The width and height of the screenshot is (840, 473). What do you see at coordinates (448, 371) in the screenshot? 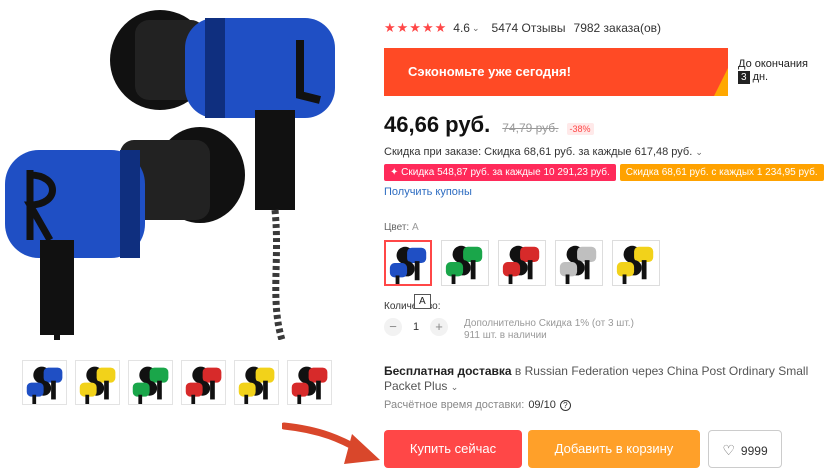
I see `free-shipping-label: Бесплатная доставка` at bounding box center [448, 371].